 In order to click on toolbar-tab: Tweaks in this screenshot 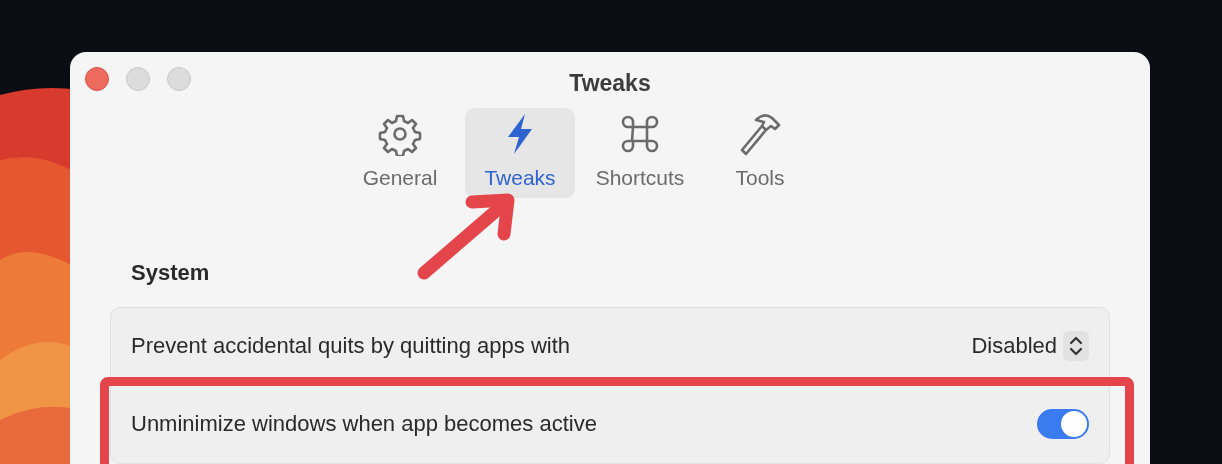, I will do `click(520, 153)`.